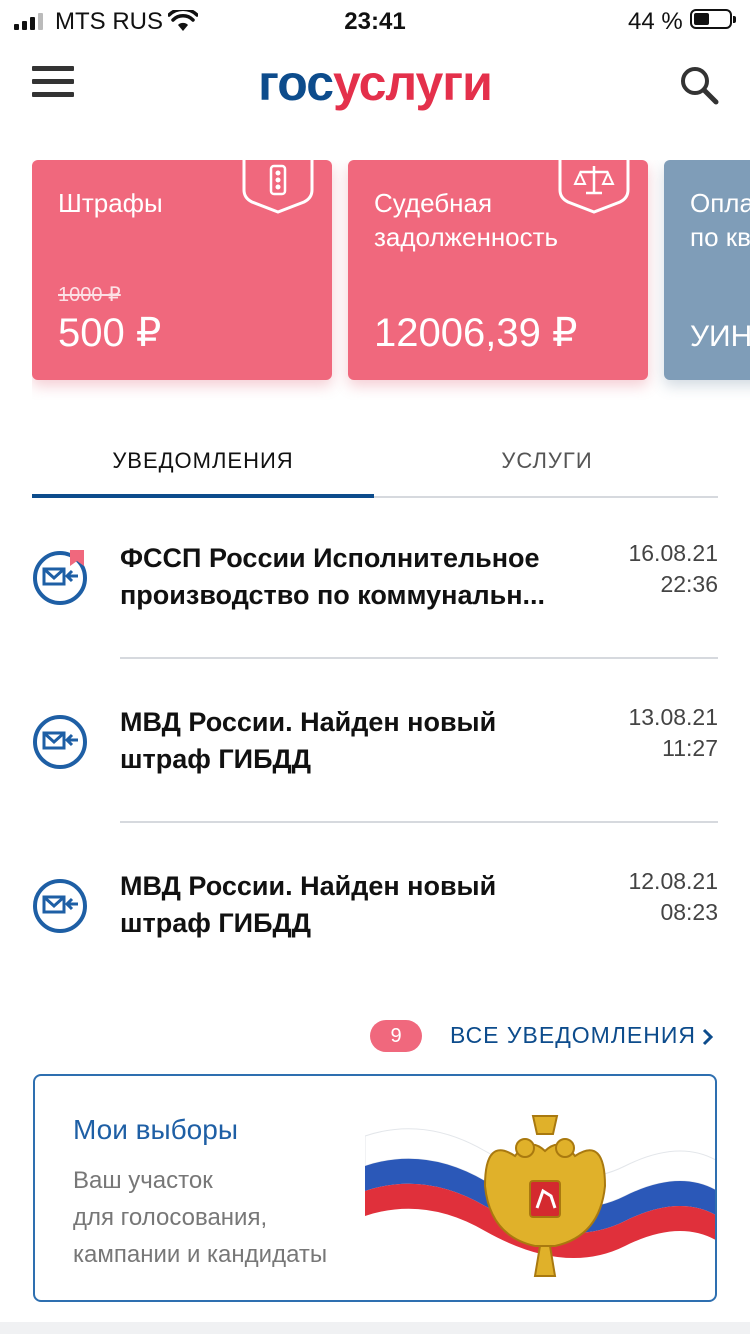 The height and width of the screenshot is (1334, 750). I want to click on app-header: госуслуги, so click(375, 84).